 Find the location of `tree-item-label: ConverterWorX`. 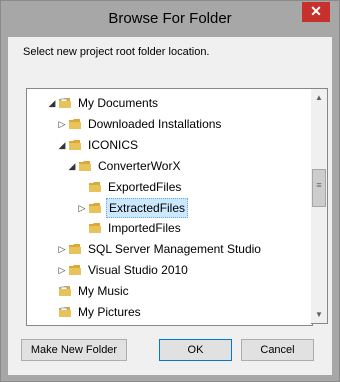

tree-item-label: ConverterWorX is located at coordinates (139, 166).